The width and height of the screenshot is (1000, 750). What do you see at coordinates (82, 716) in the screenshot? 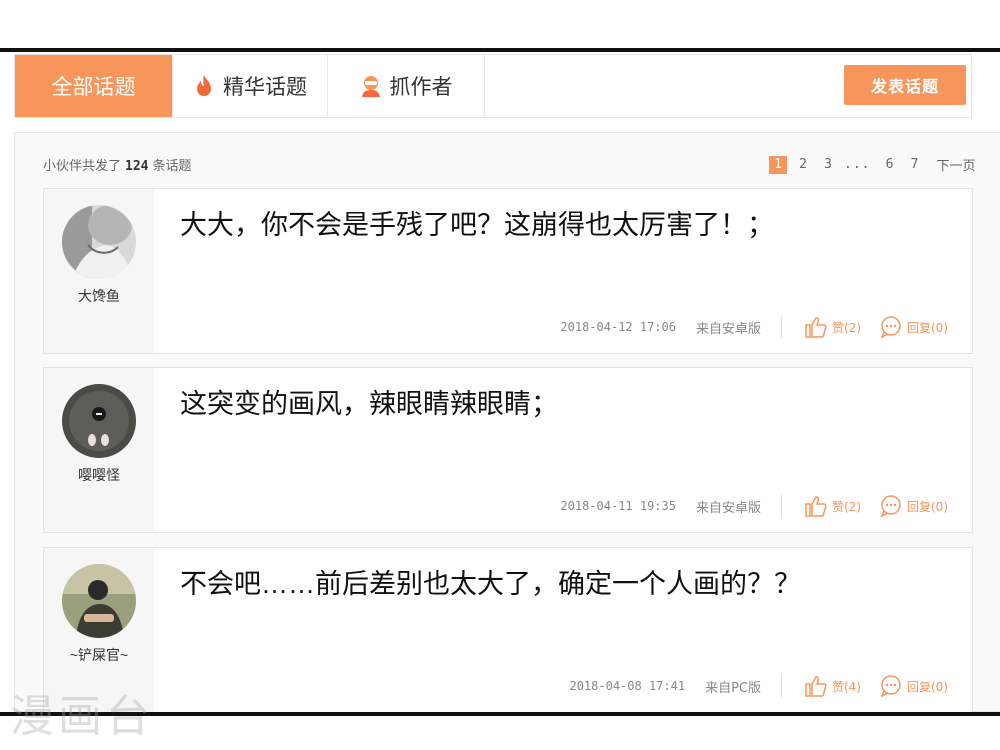
I see `watermark-logo: 漫画台` at bounding box center [82, 716].